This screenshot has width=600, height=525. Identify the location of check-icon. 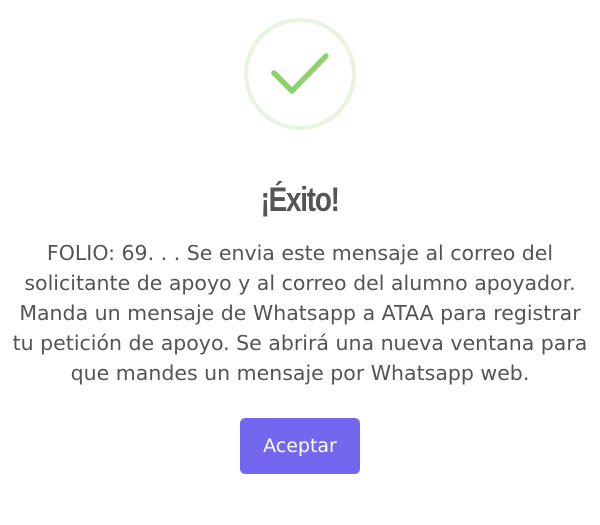
(300, 73).